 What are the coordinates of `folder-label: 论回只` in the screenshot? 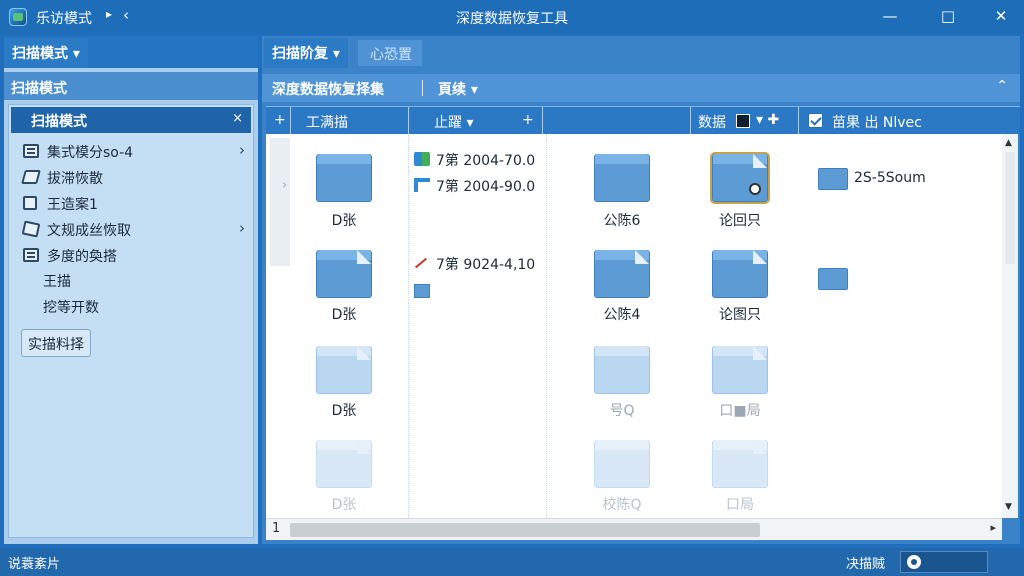 It's located at (740, 221).